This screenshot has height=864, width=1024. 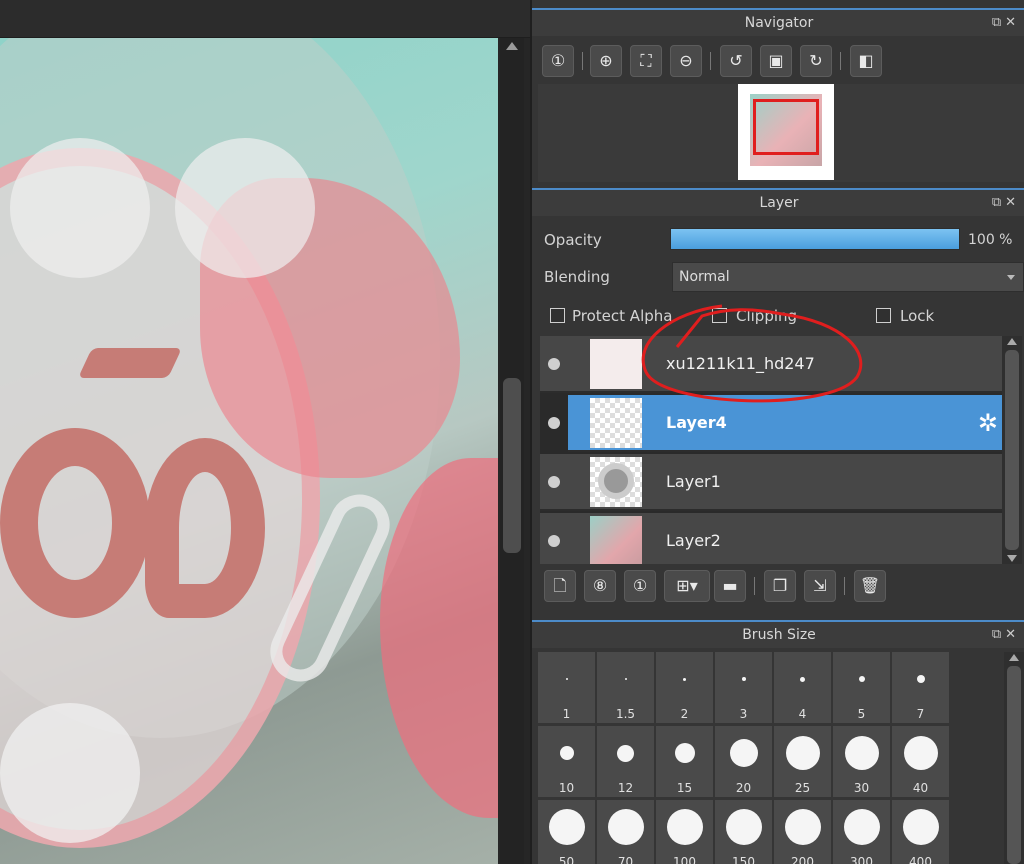 What do you see at coordinates (771, 538) in the screenshot?
I see `layer-row: Layer2` at bounding box center [771, 538].